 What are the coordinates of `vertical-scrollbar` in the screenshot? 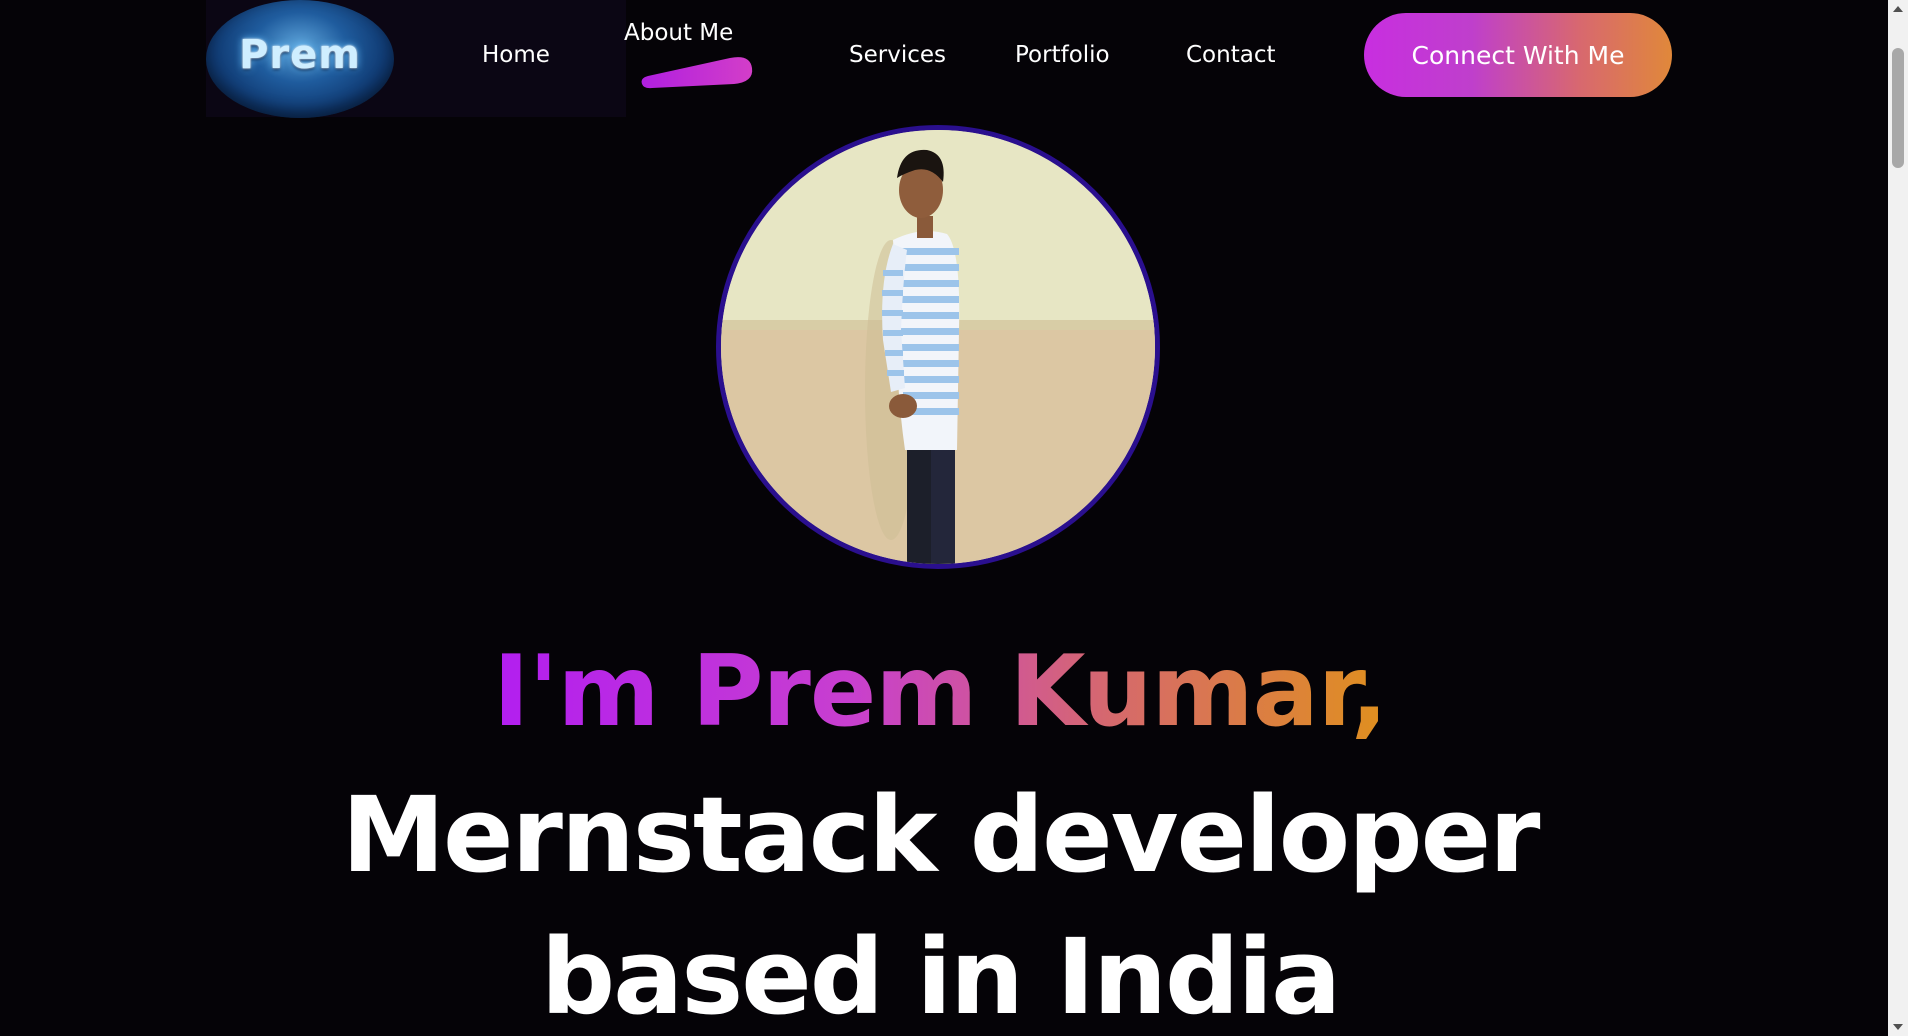 It's located at (1898, 518).